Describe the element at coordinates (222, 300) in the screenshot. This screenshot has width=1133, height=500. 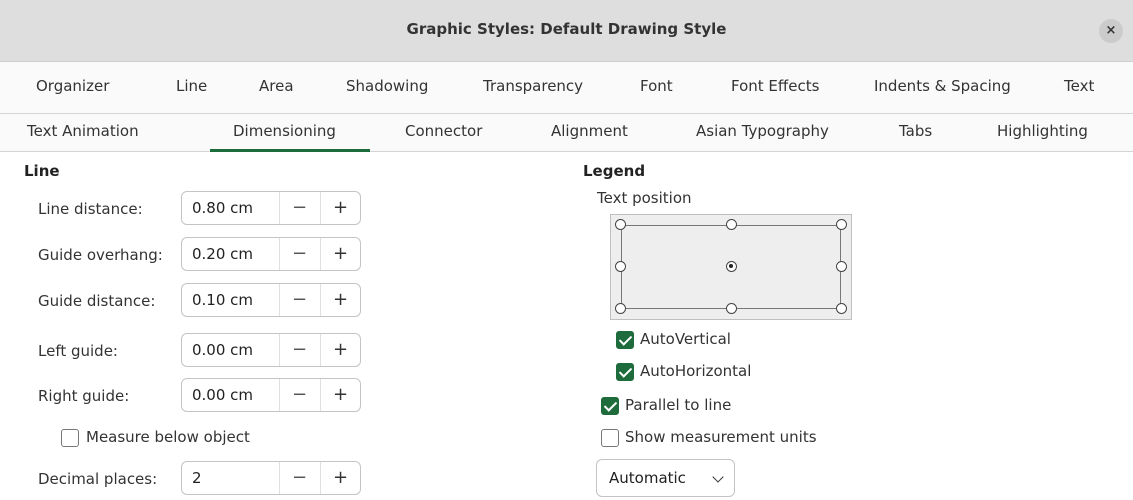
I see `guide-distance-value: 0.10 cm` at that location.